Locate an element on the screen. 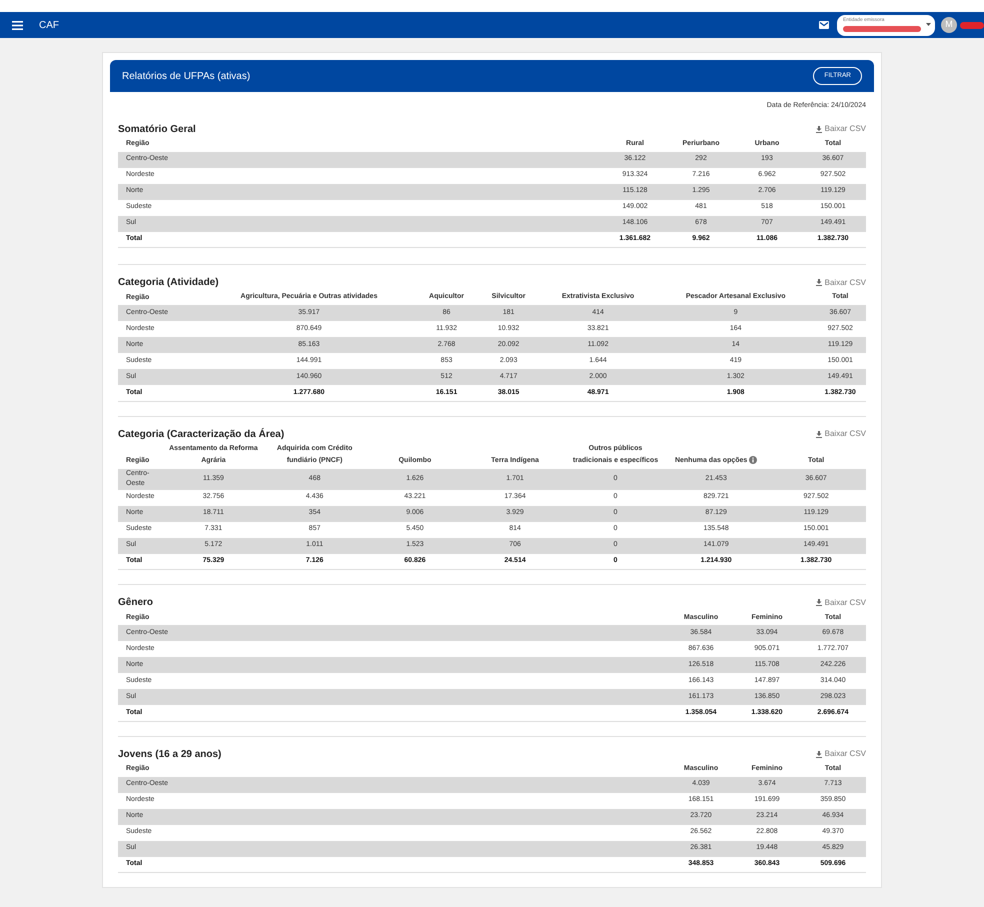  caret-icon is located at coordinates (928, 24).